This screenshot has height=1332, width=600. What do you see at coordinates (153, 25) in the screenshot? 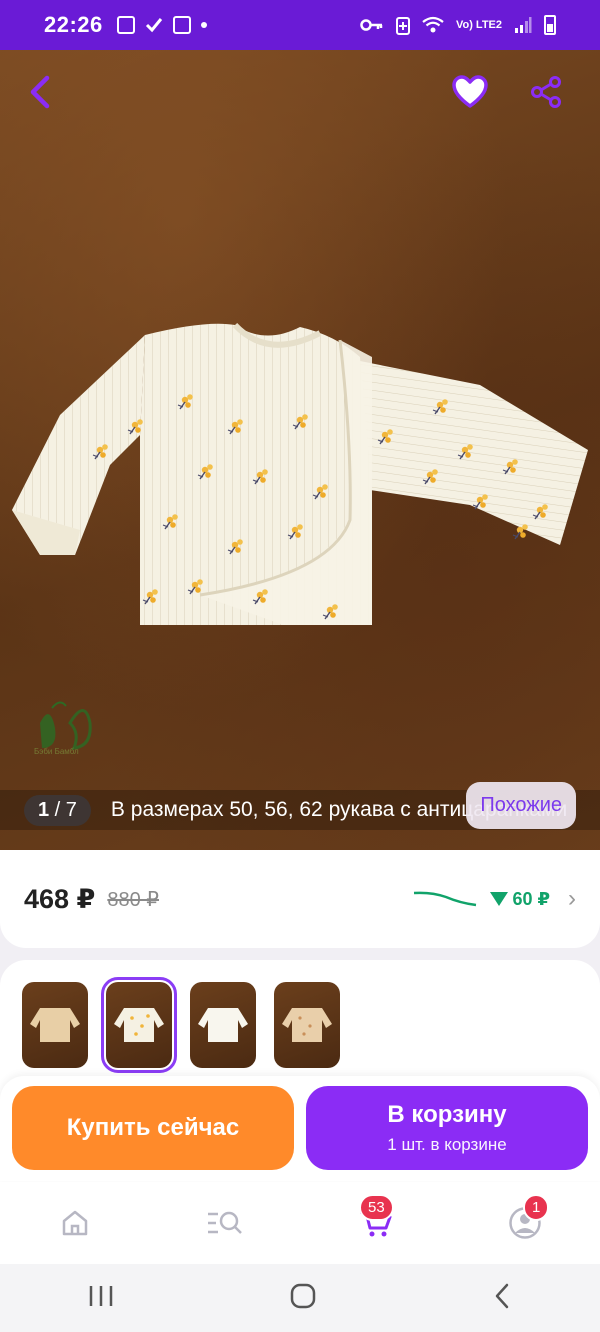
I see `check-icon` at bounding box center [153, 25].